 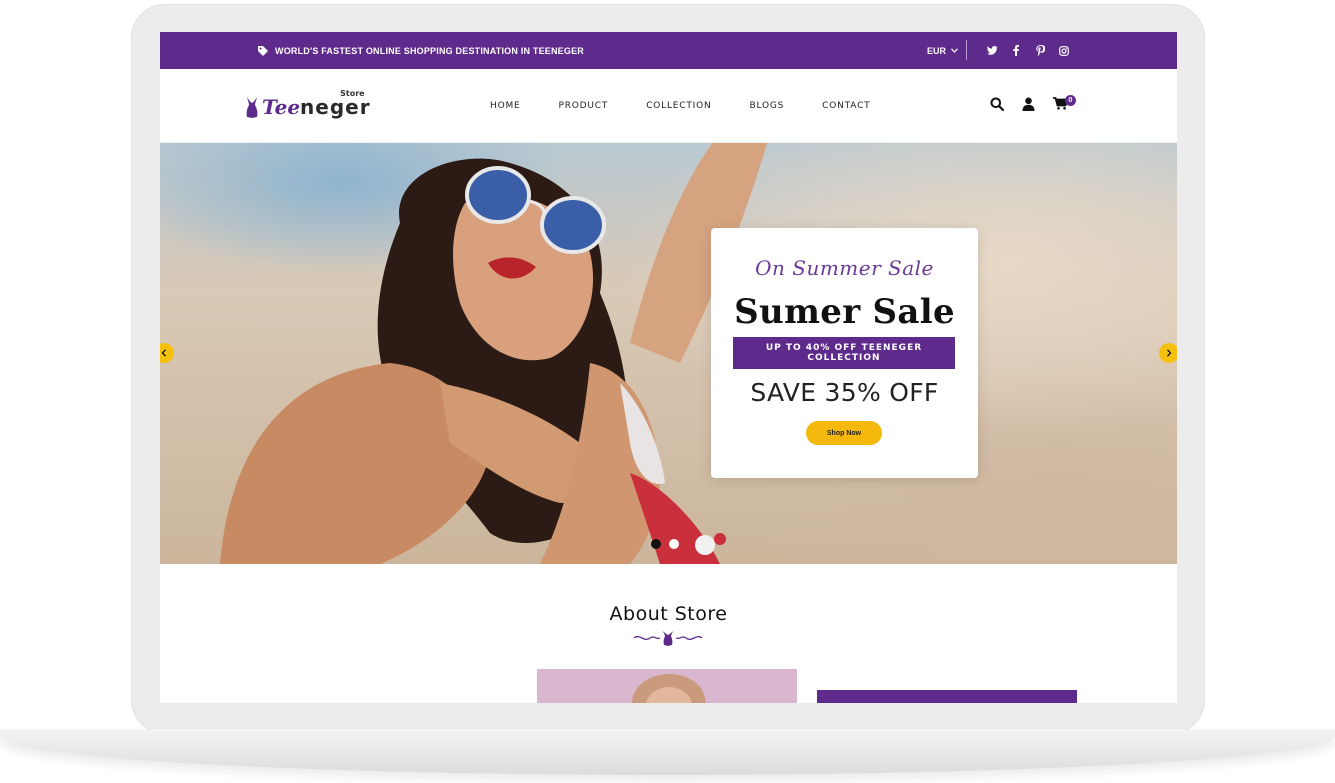 What do you see at coordinates (335, 107) in the screenshot?
I see `logo-text-part2: neger` at bounding box center [335, 107].